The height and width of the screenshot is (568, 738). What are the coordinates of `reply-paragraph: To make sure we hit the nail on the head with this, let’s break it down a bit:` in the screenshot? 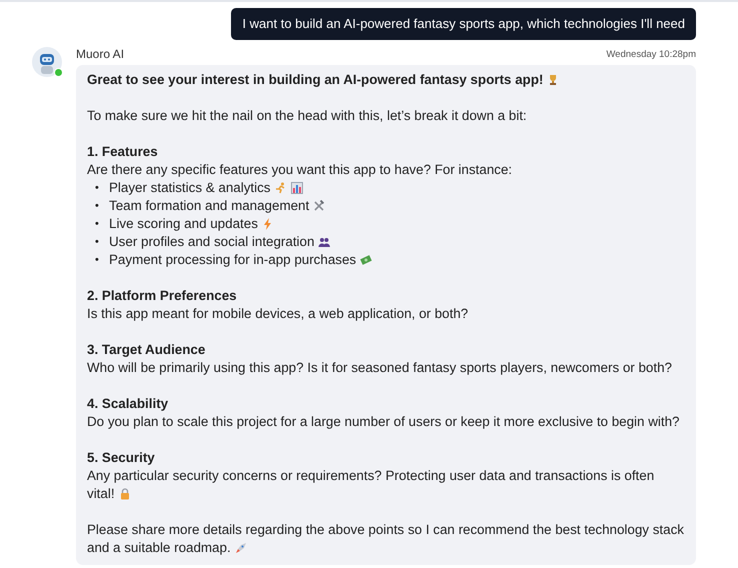 It's located at (307, 116).